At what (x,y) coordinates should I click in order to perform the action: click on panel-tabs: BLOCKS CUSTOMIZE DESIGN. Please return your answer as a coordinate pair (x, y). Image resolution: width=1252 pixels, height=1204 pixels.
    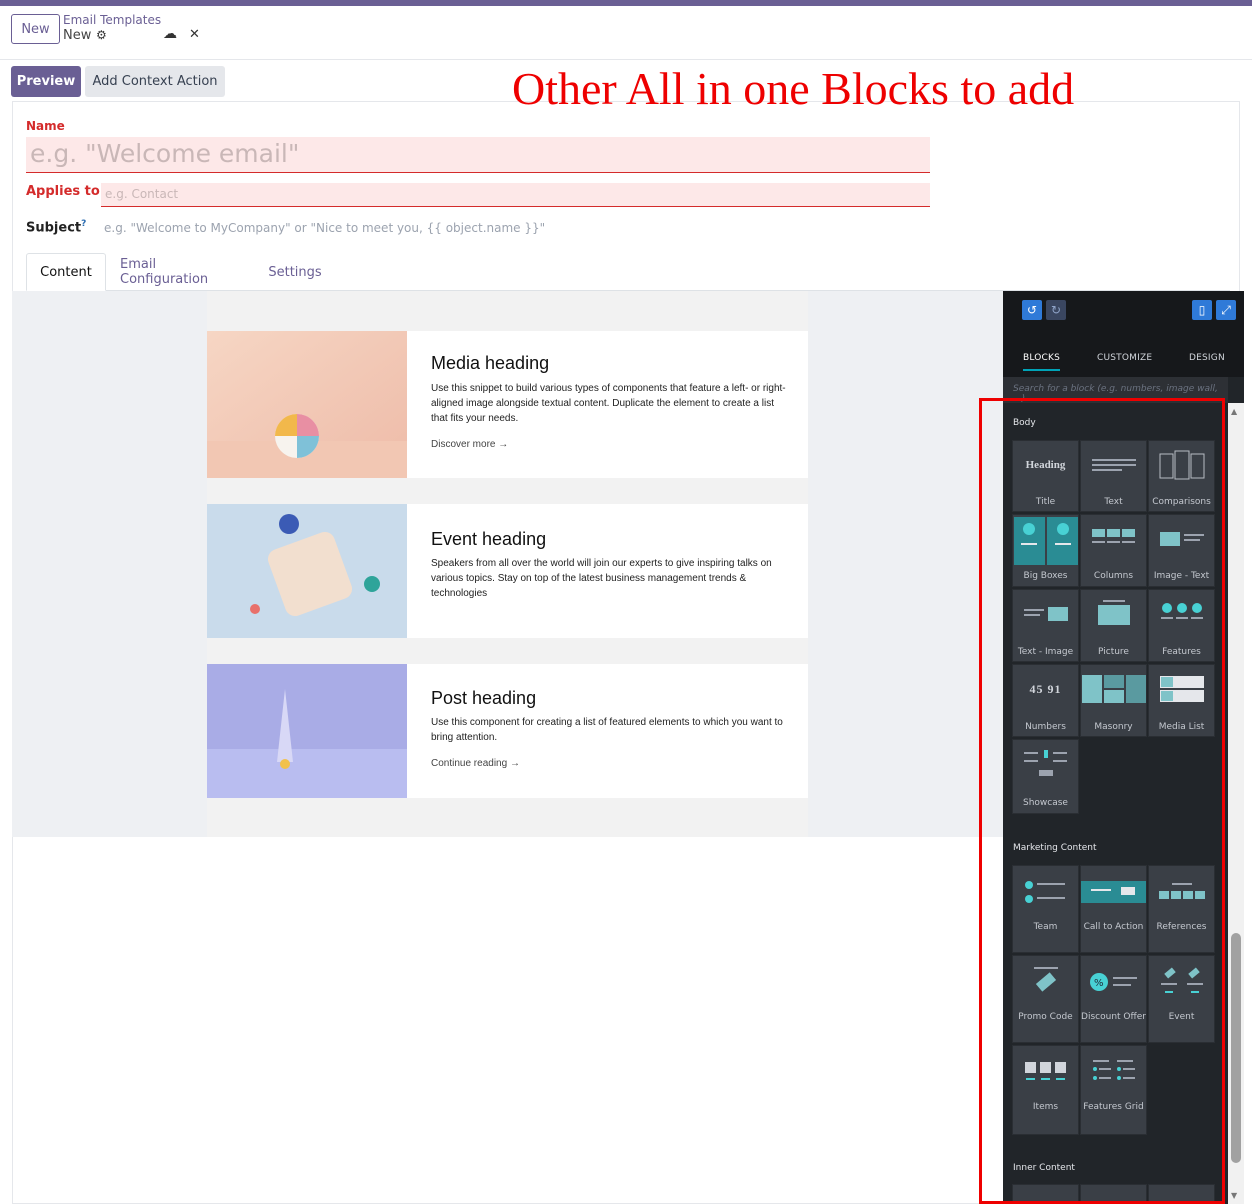
    Looking at the image, I should click on (1123, 354).